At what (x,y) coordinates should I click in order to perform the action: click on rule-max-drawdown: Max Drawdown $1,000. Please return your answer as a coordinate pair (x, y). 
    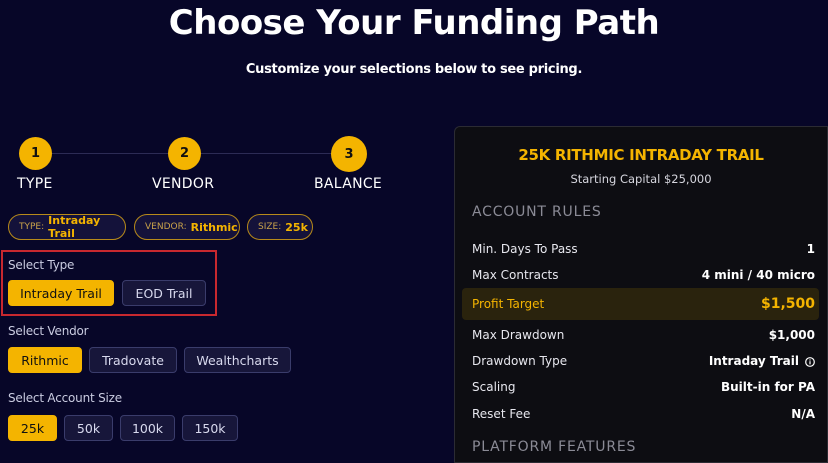
    Looking at the image, I should click on (643, 335).